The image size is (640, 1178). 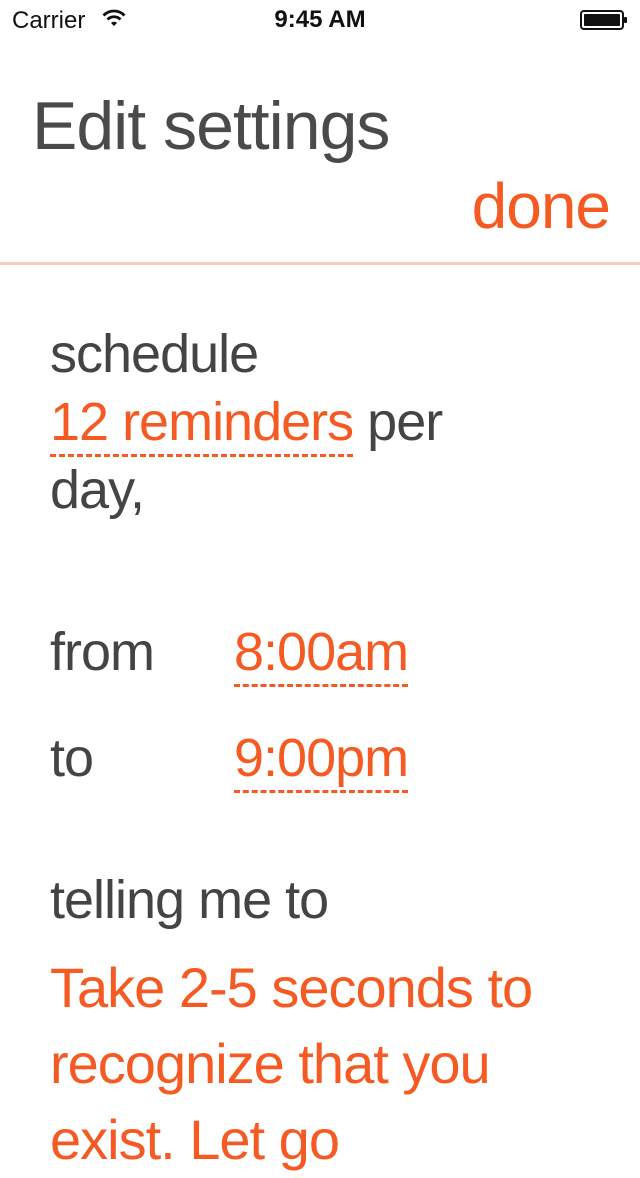 What do you see at coordinates (72, 758) in the screenshot?
I see `to-label: to` at bounding box center [72, 758].